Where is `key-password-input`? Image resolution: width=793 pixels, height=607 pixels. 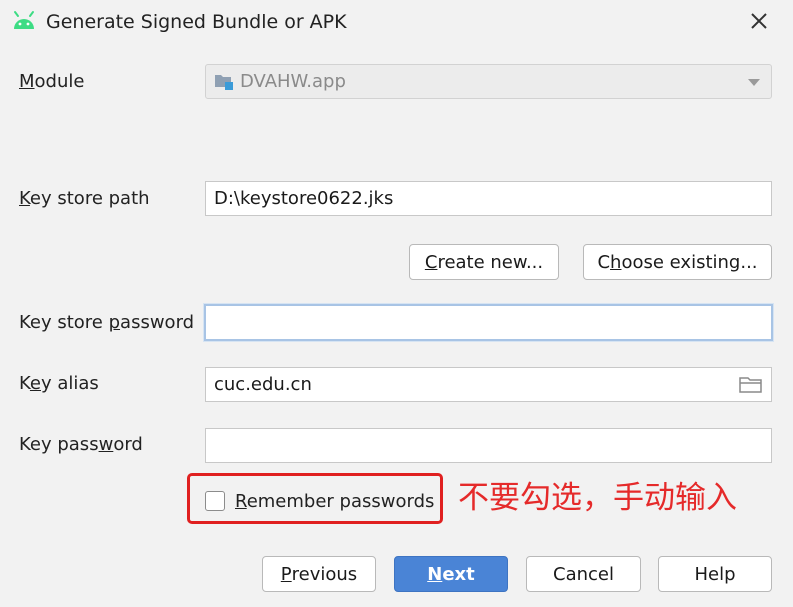
key-password-input is located at coordinates (488, 445).